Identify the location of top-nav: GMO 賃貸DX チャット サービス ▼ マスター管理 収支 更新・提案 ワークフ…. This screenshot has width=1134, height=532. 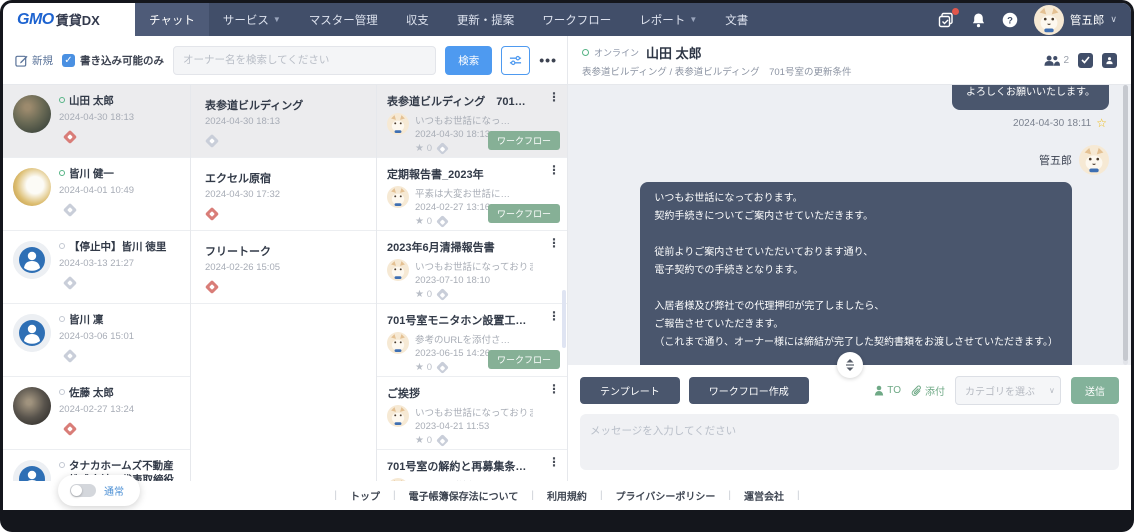
(567, 19).